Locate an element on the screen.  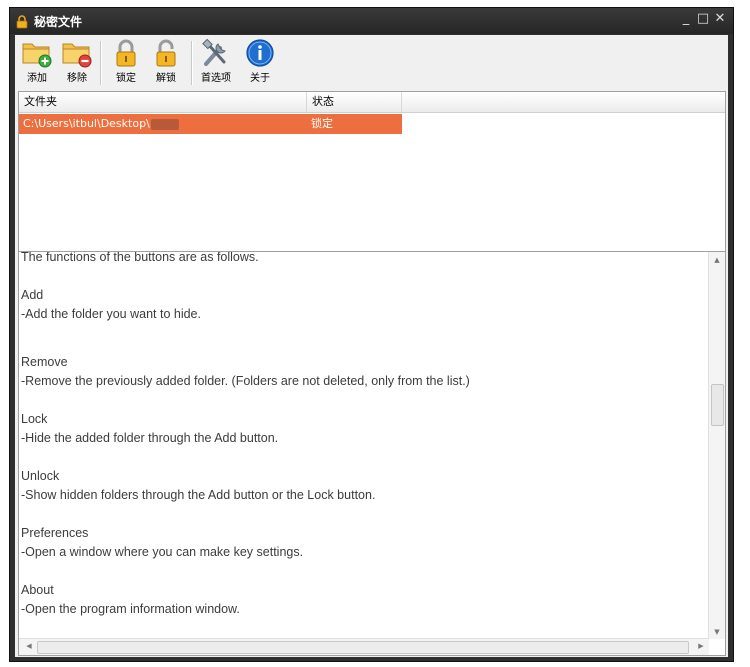
info-icon is located at coordinates (260, 53).